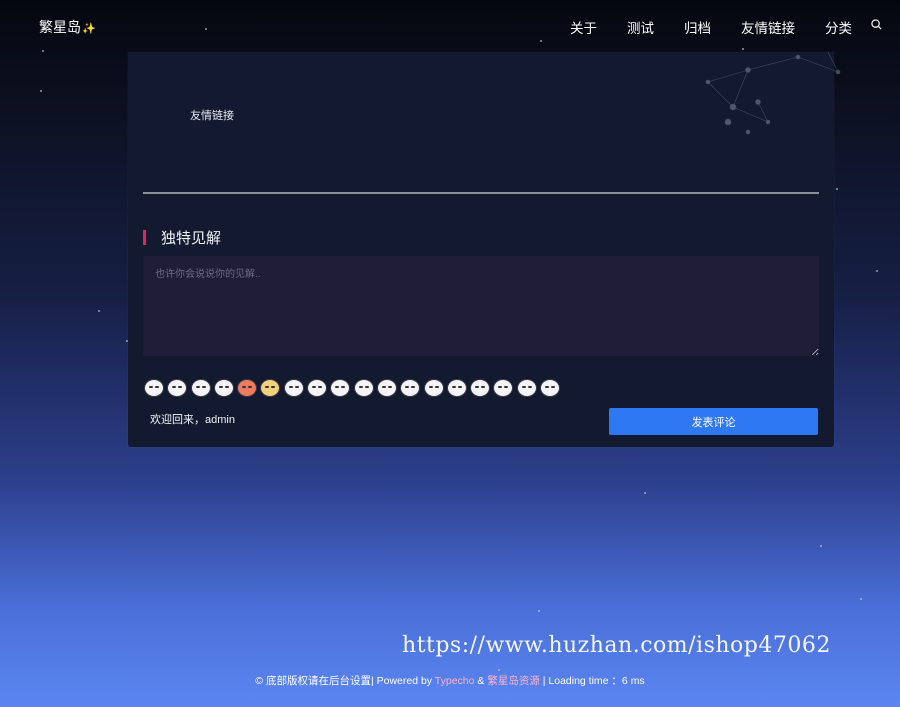 The width and height of the screenshot is (900, 707). I want to click on site-logo-text: 繁星岛, so click(60, 27).